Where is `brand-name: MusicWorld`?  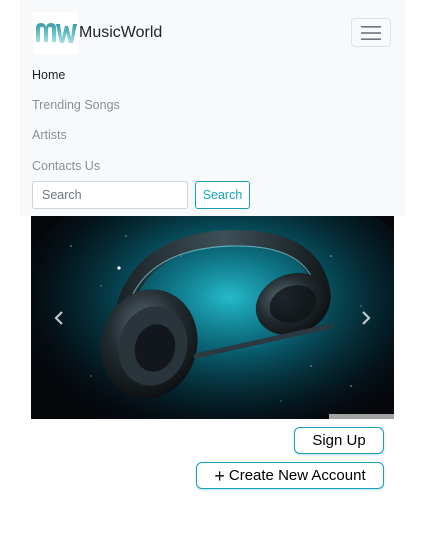 brand-name: MusicWorld is located at coordinates (121, 32).